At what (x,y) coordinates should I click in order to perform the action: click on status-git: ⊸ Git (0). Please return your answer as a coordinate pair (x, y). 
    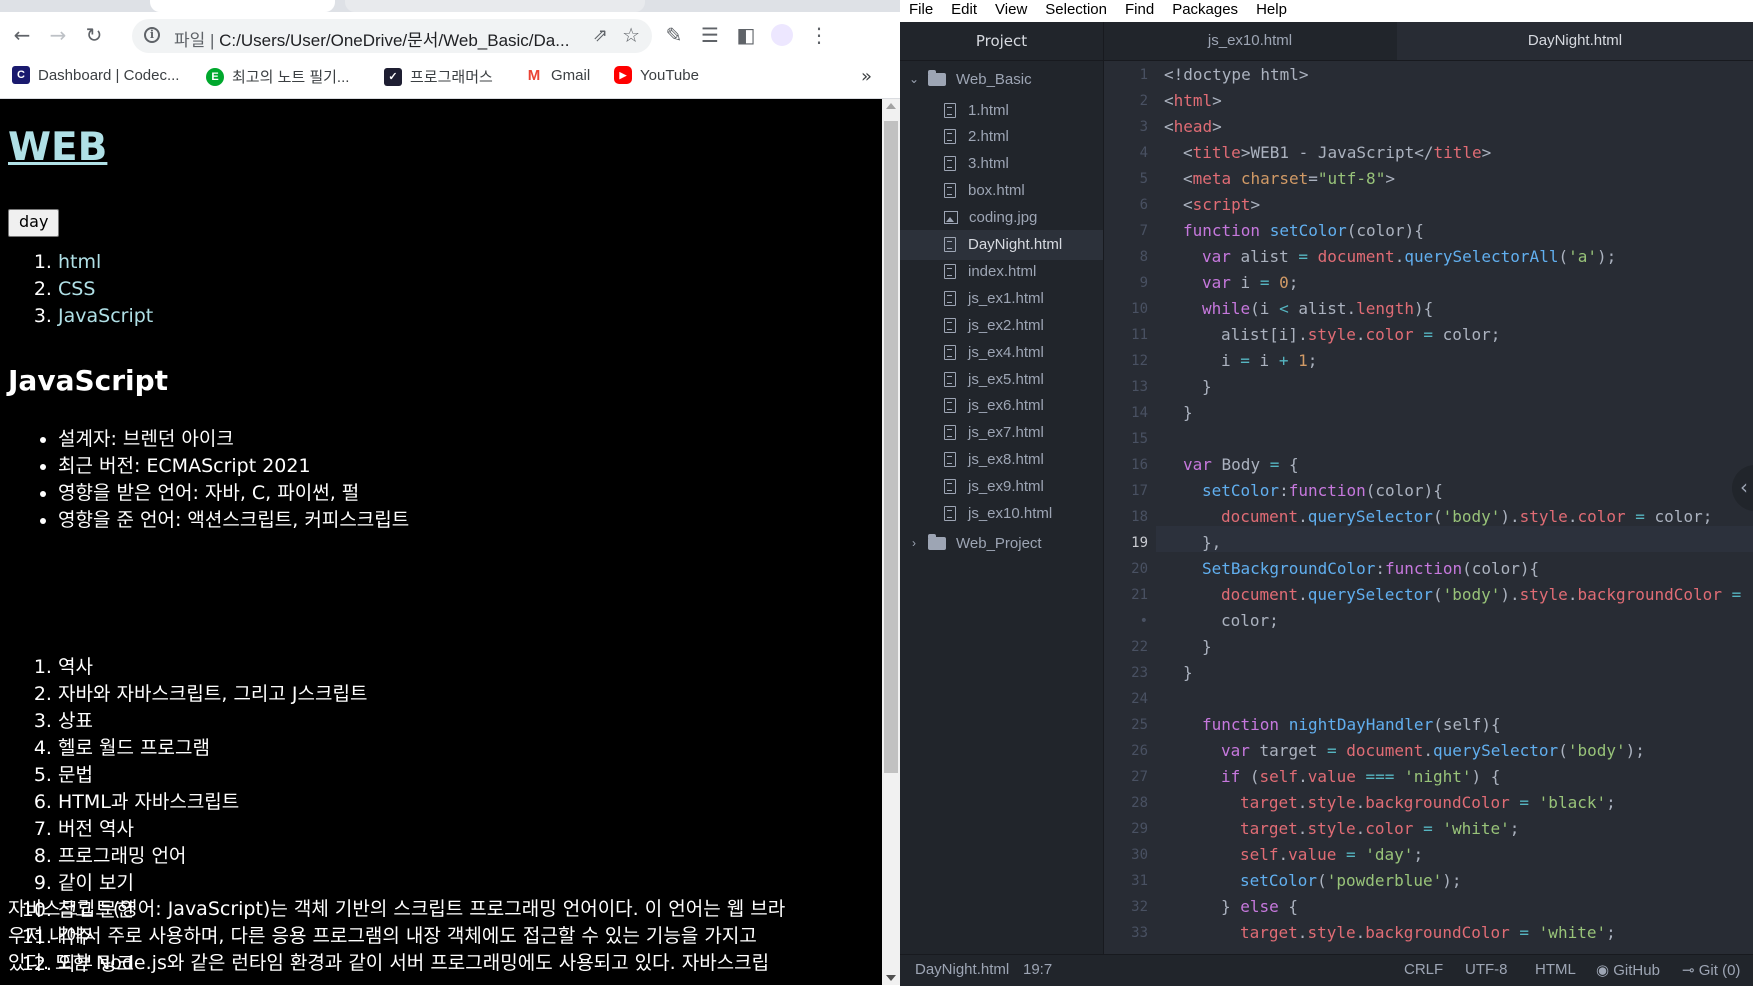
    Looking at the image, I should click on (1711, 970).